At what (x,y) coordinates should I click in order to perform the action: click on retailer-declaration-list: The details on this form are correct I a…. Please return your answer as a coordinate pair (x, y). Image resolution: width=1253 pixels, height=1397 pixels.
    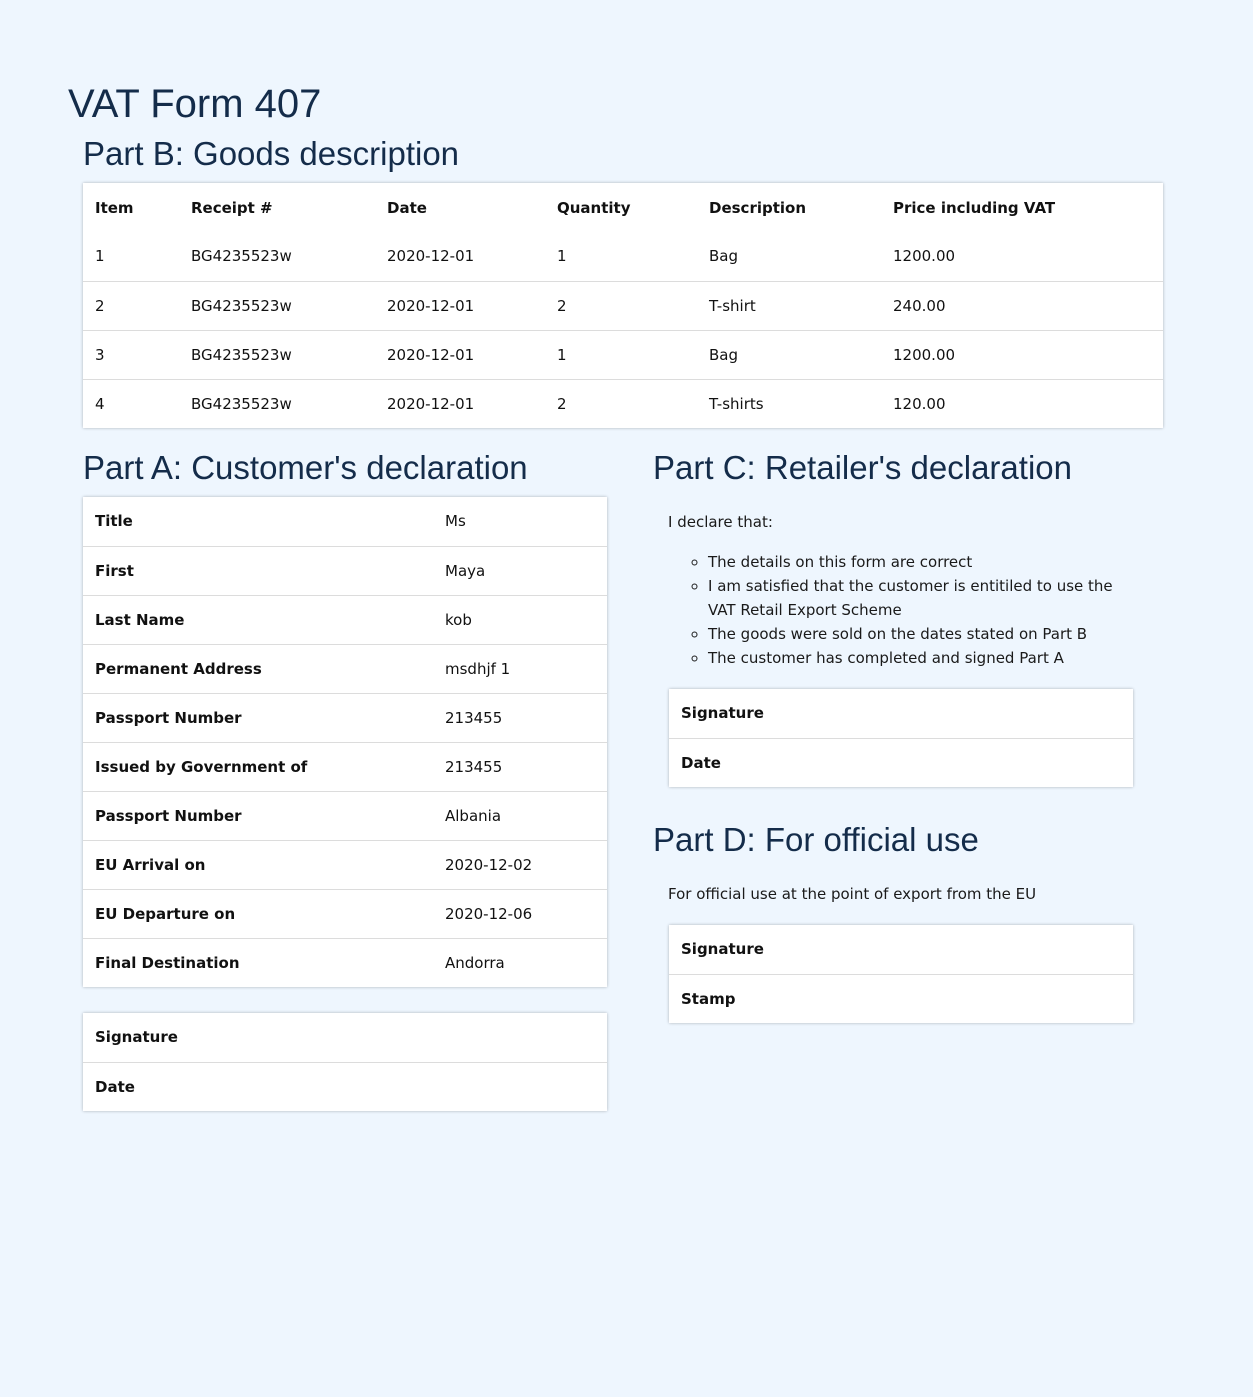
    Looking at the image, I should click on (900, 610).